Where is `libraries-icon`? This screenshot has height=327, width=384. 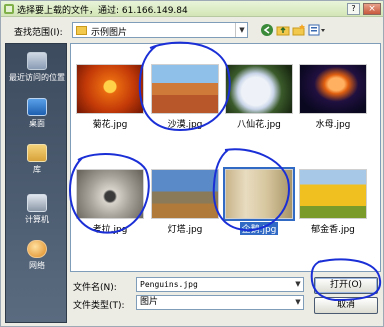
libraries-icon is located at coordinates (37, 153).